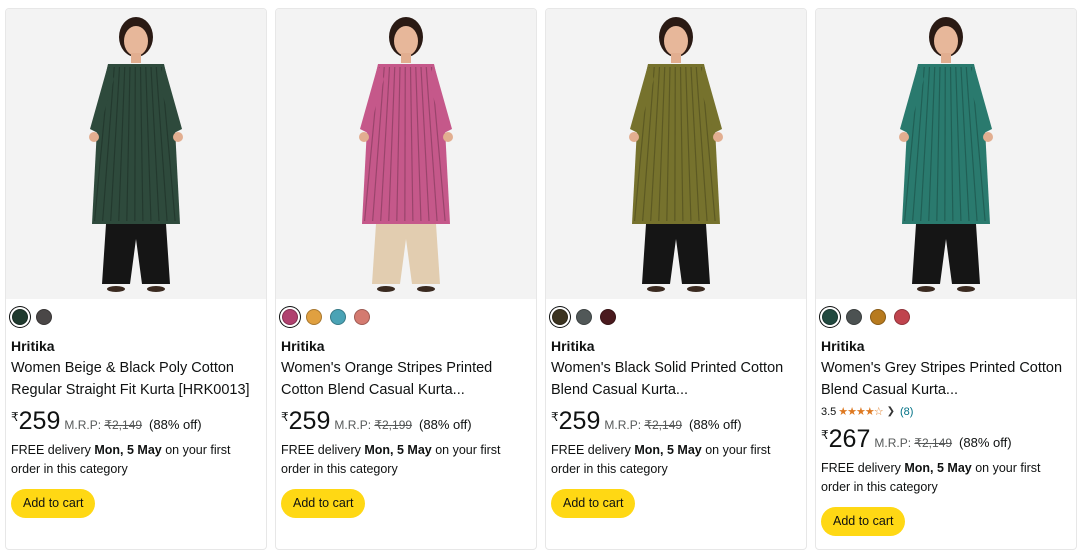  Describe the element at coordinates (891, 412) in the screenshot. I see `chevron-down-icon: ❯` at that location.